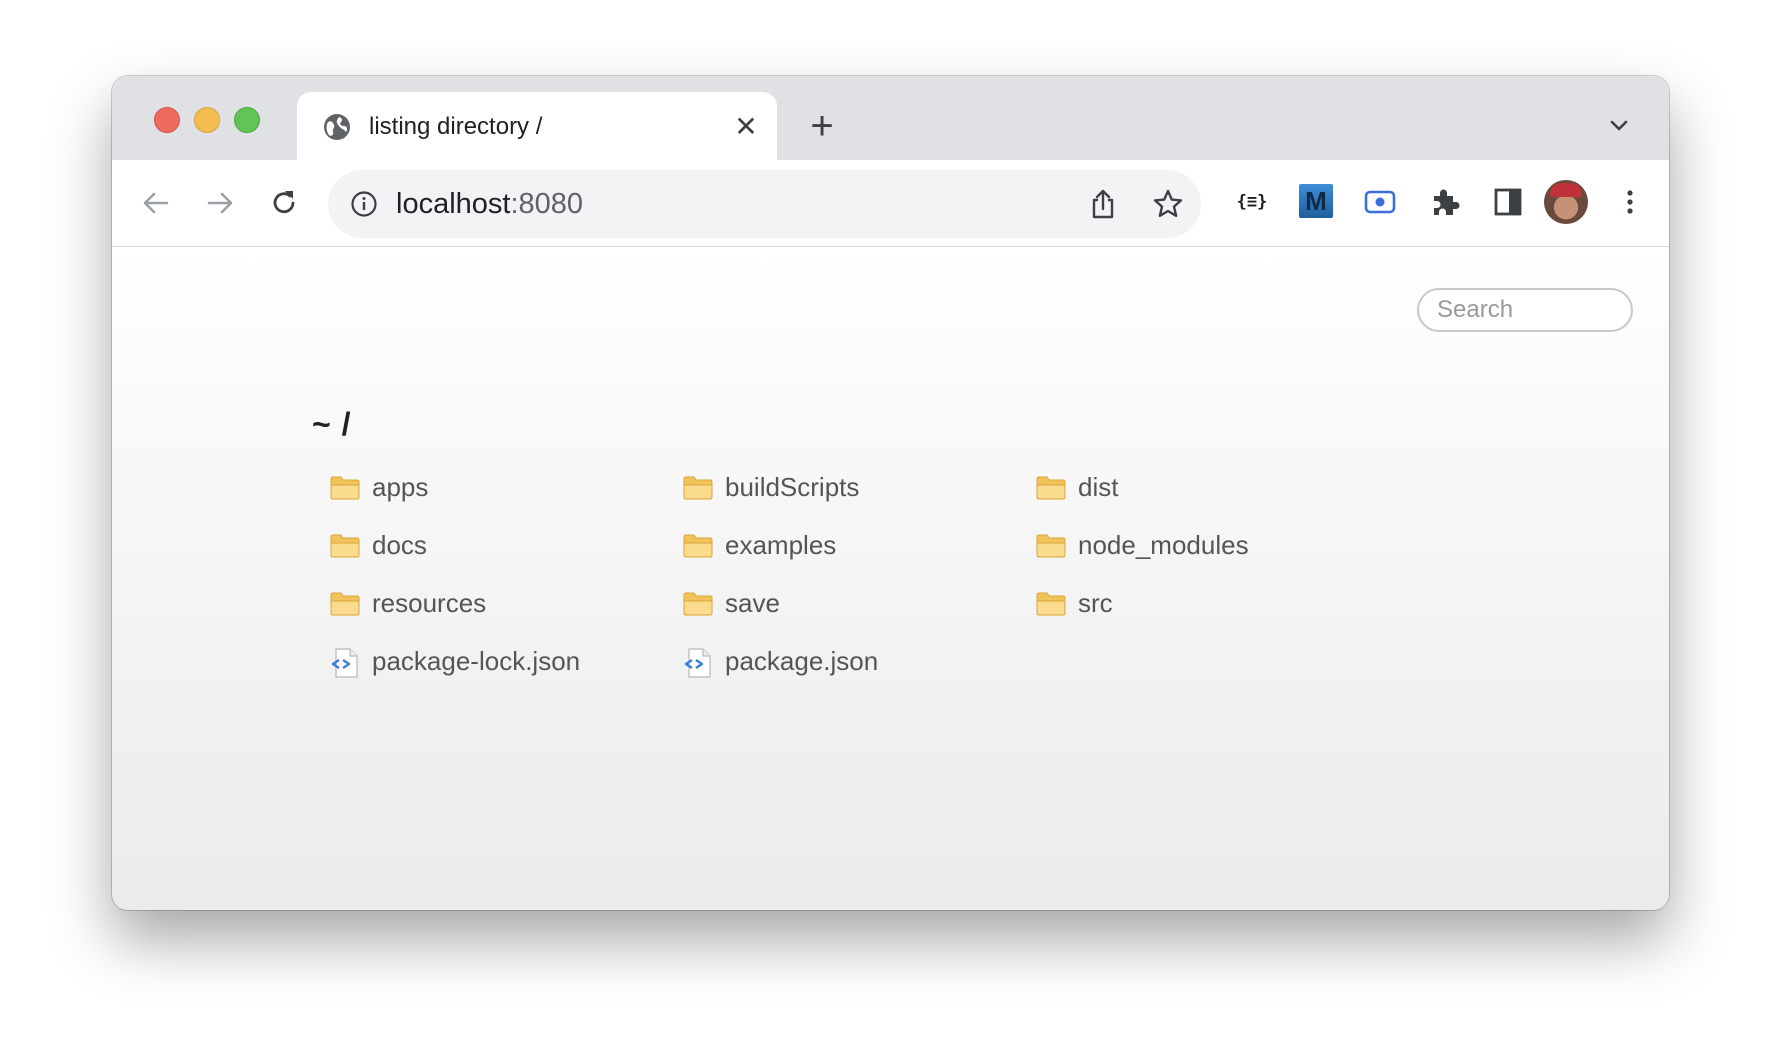  Describe the element at coordinates (1316, 201) in the screenshot. I see `m-extension-icon: M` at that location.